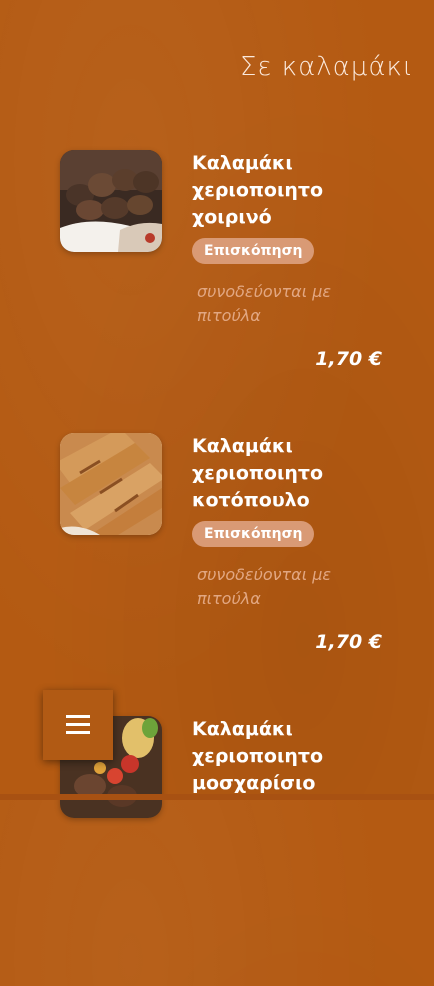  I want to click on hamburger-menu-icon, so click(78, 725).